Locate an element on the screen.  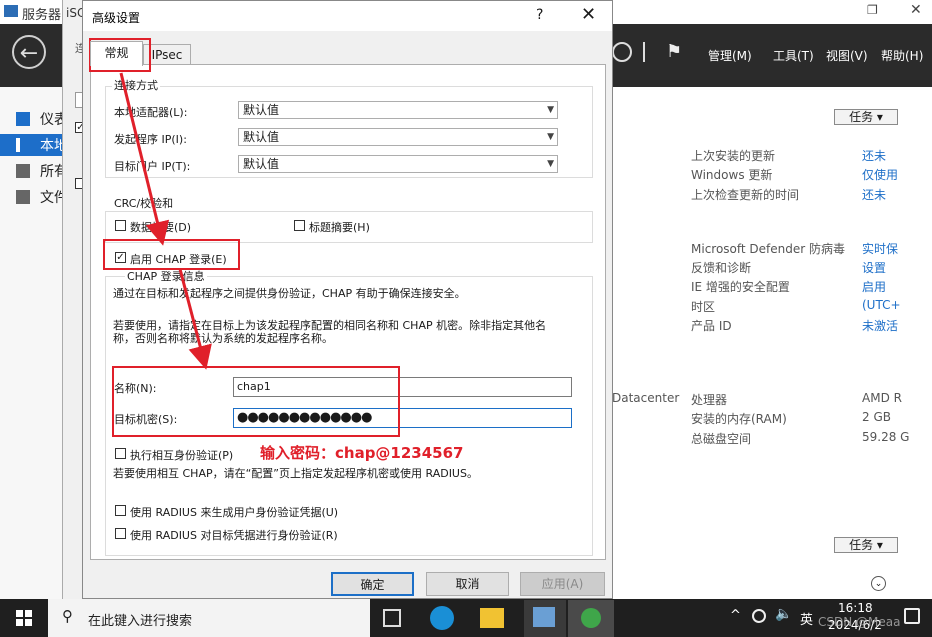
network-icon is located at coordinates (759, 616).